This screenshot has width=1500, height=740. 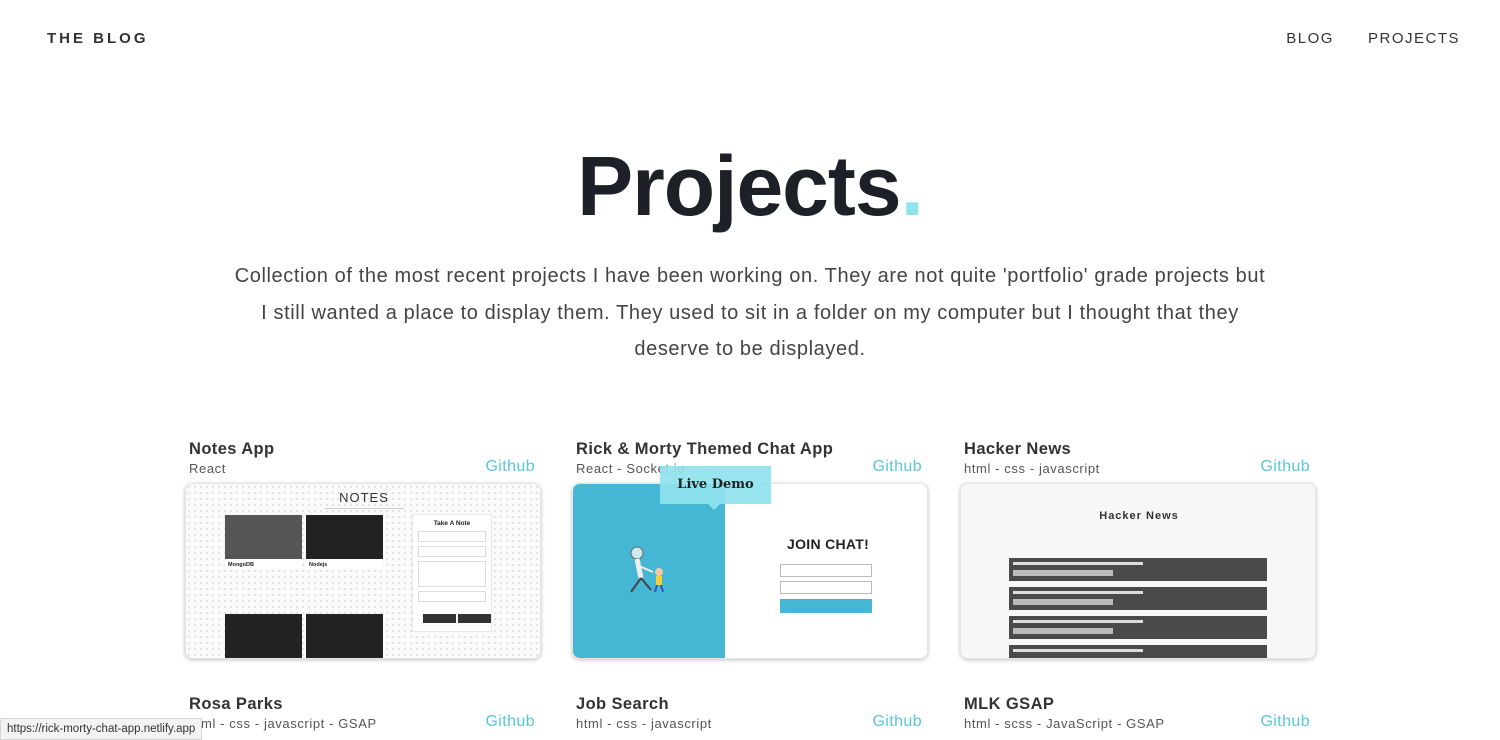 I want to click on project-tech: html - scss - JavaScript - GSAP, so click(x=1064, y=723).